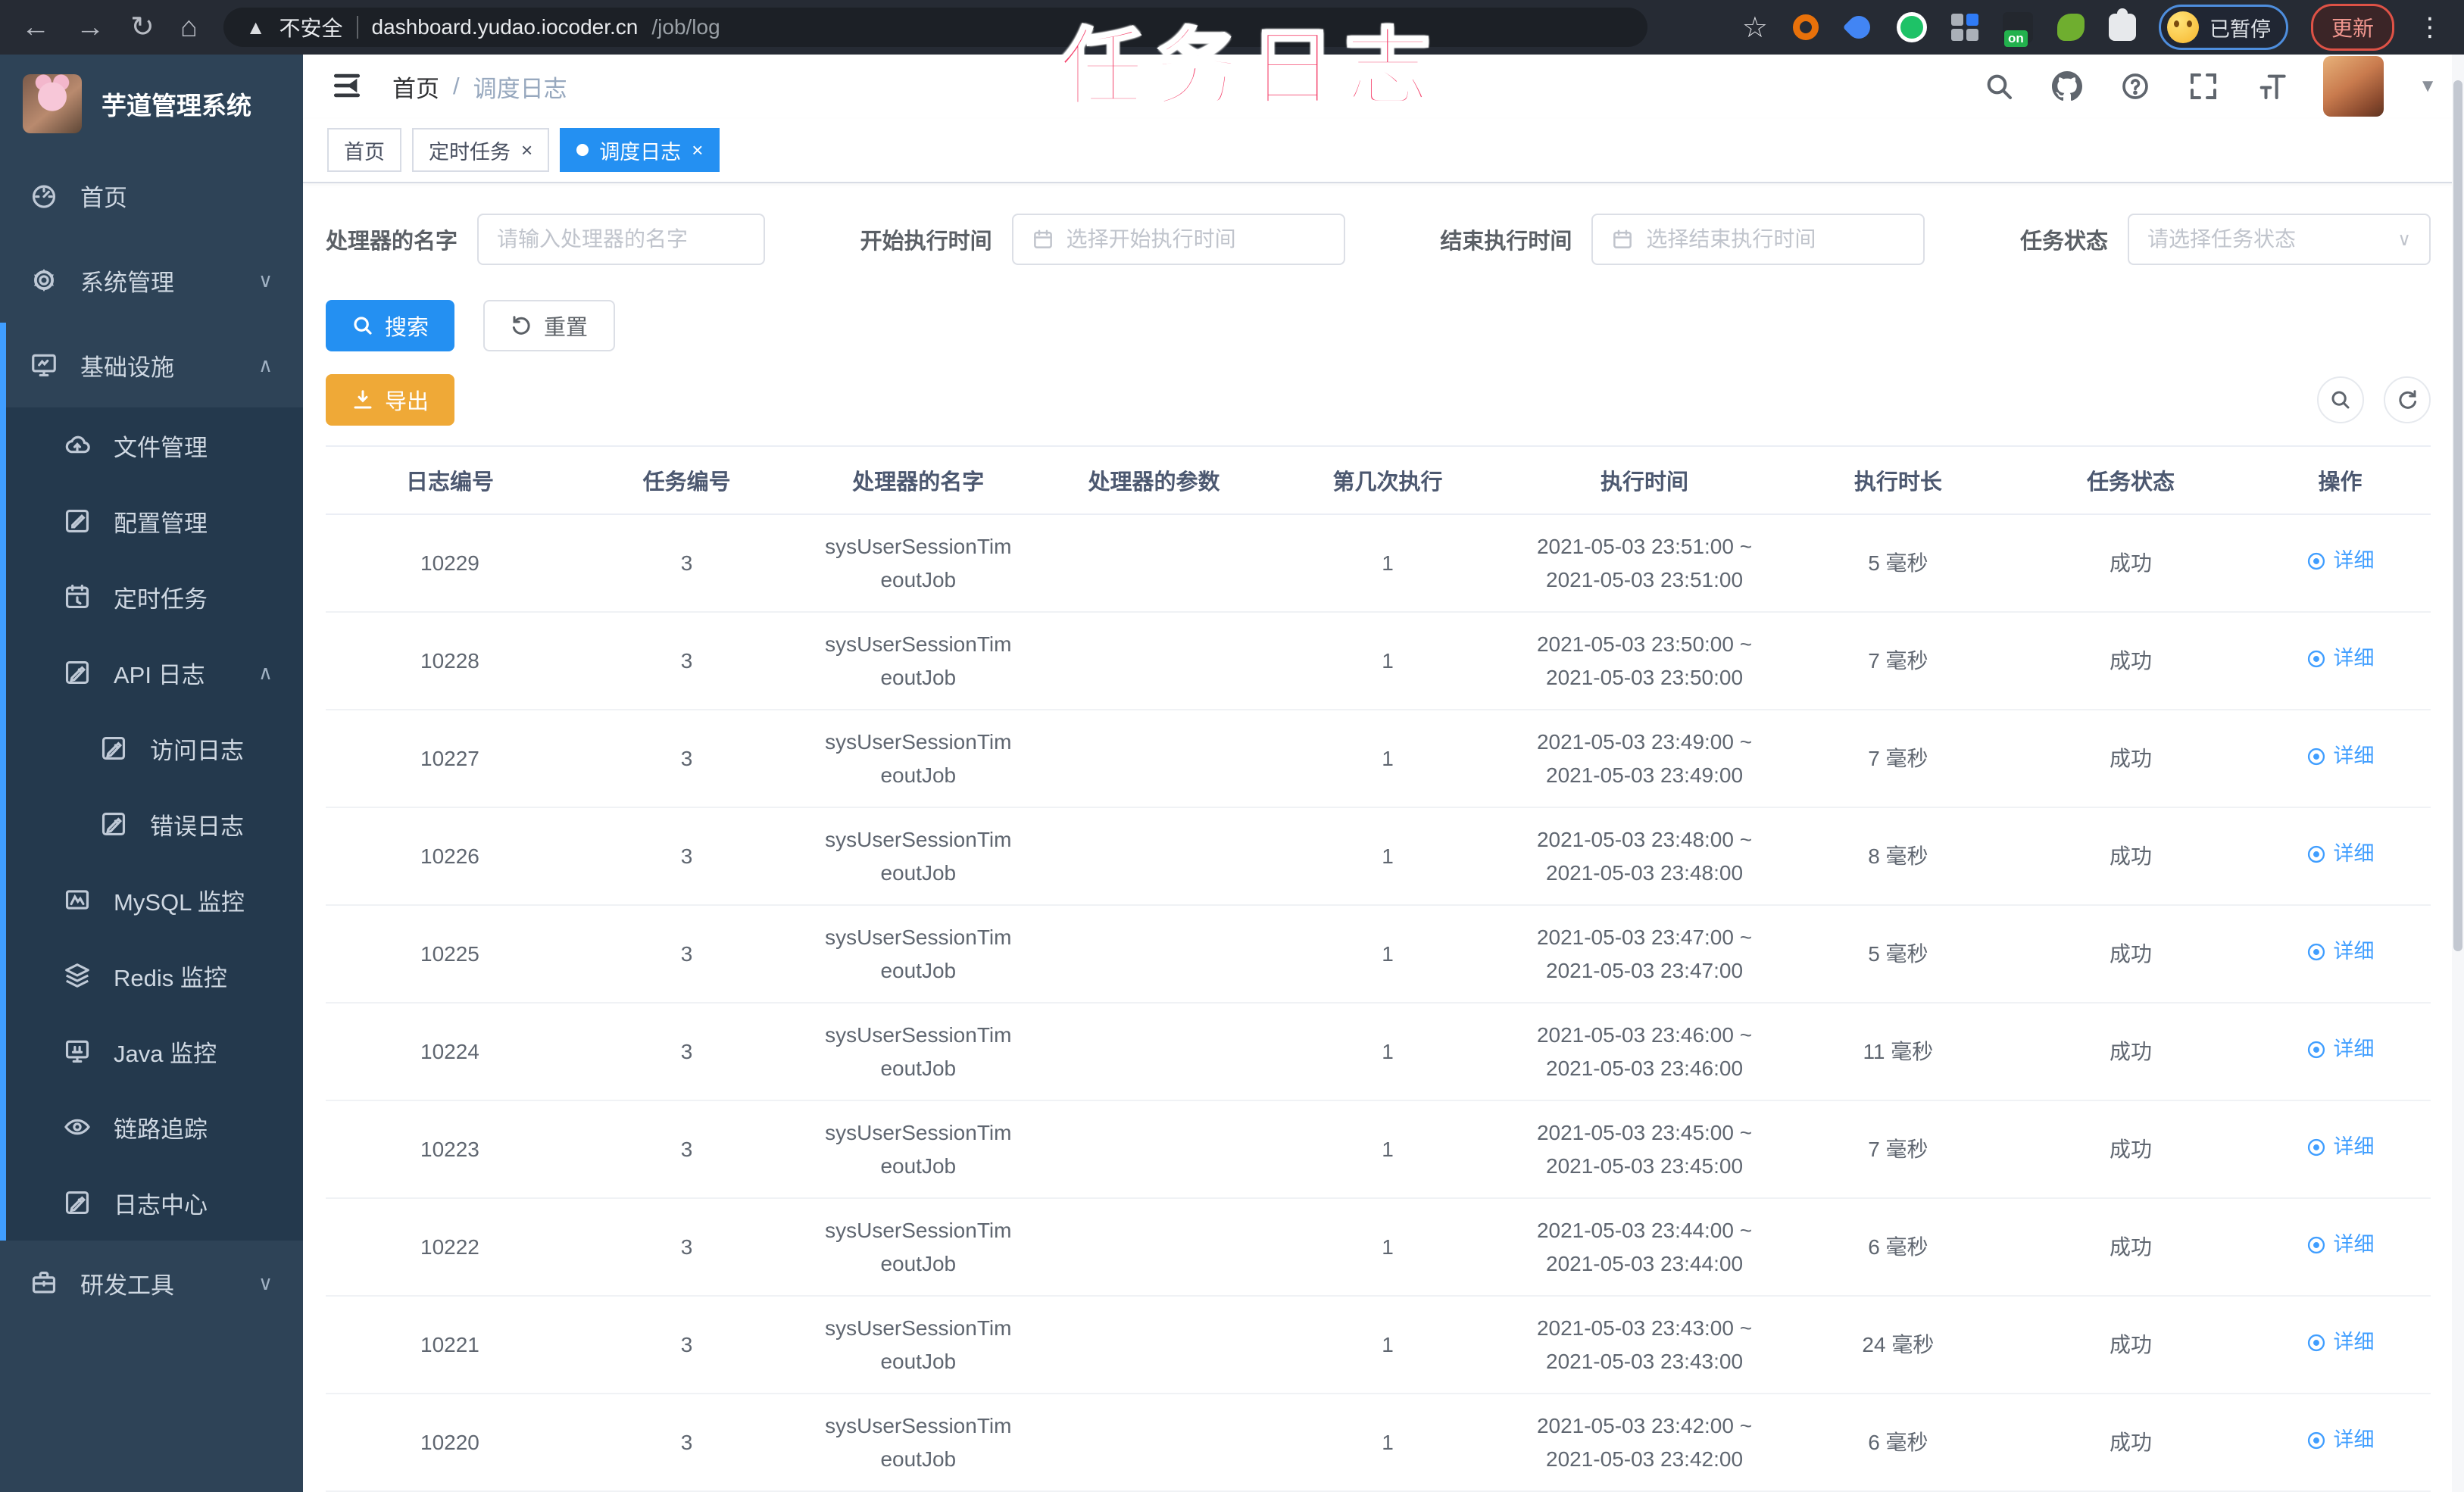 This screenshot has height=1492, width=2464. I want to click on input-结束执行时间, so click(1758, 240).